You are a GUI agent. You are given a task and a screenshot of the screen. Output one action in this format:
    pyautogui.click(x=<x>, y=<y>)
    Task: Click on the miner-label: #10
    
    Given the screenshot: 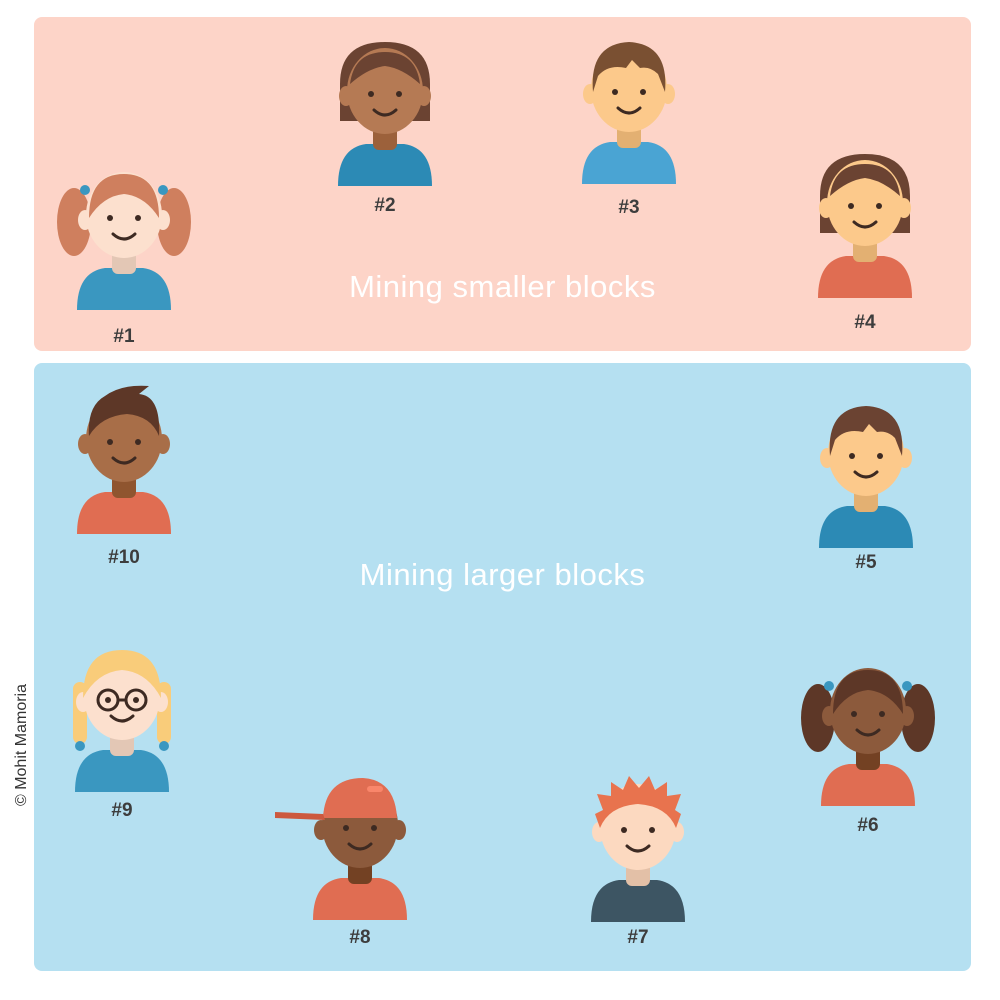 What is the action you would take?
    pyautogui.click(x=124, y=557)
    